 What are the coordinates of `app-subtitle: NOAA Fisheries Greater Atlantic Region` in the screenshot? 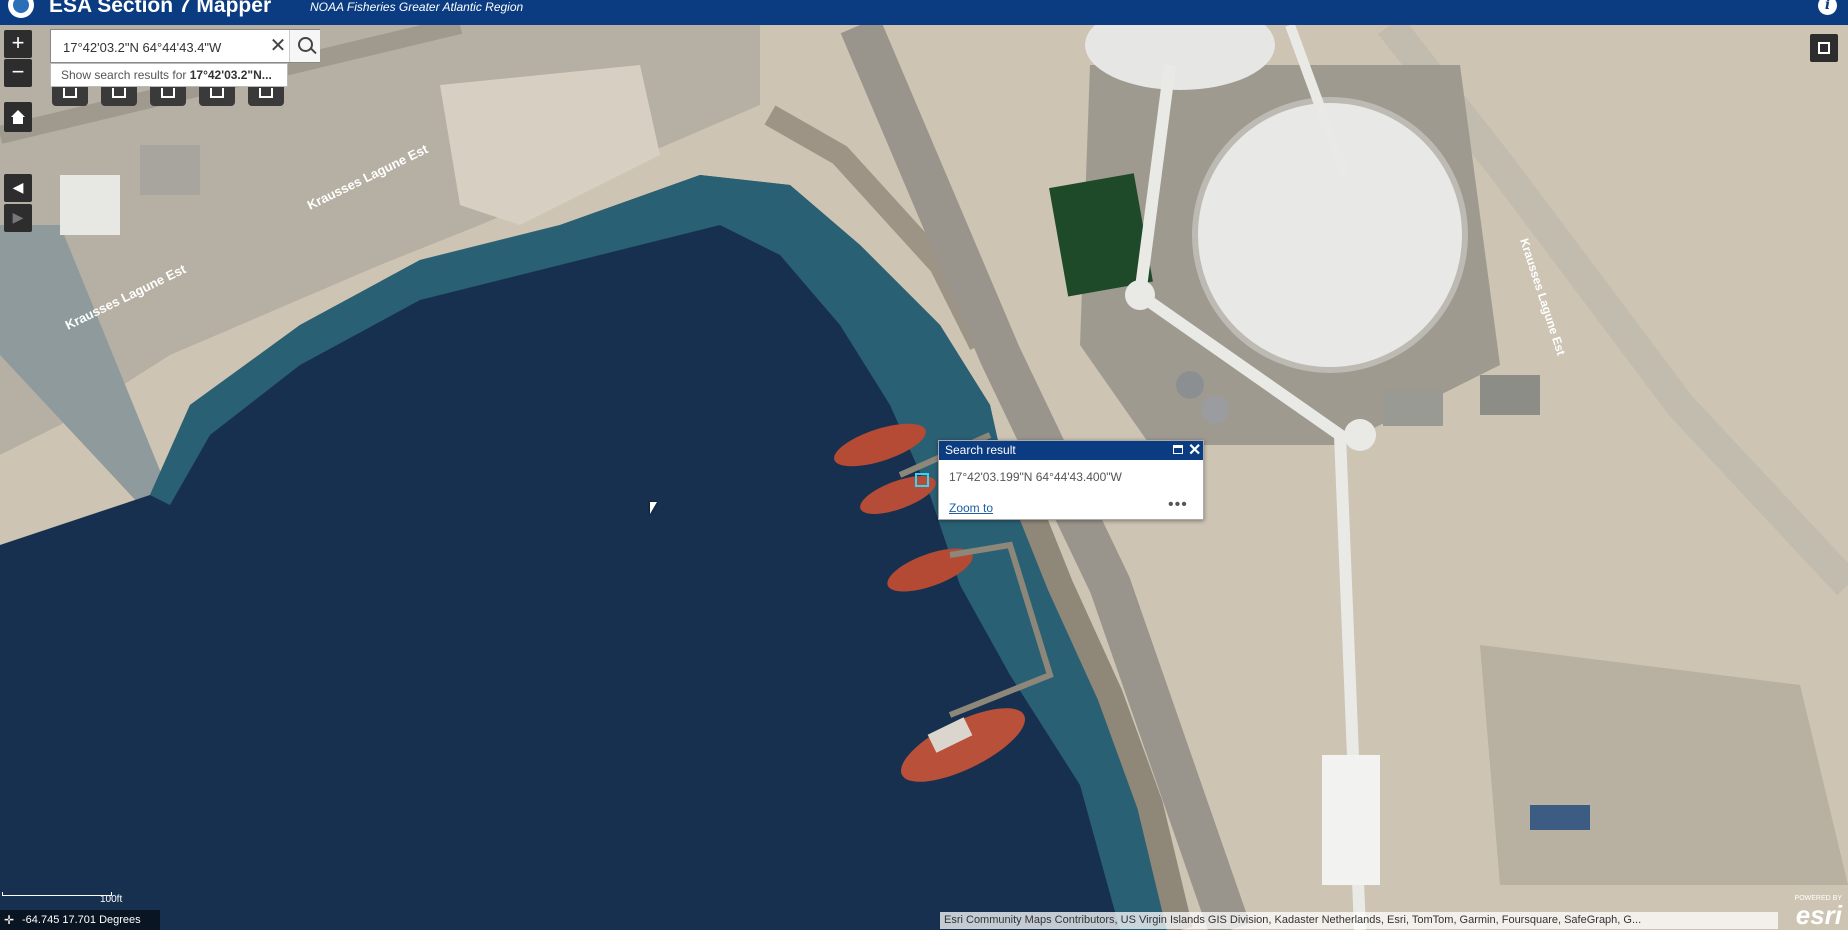 It's located at (417, 7).